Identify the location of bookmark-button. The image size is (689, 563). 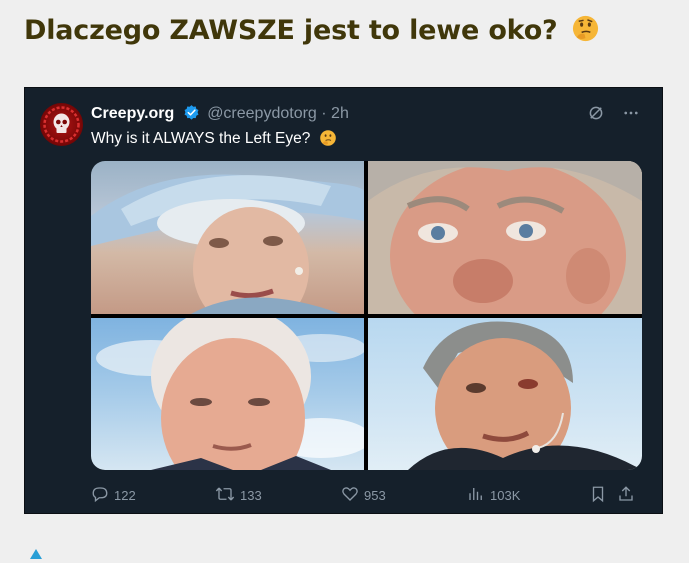
(600, 494).